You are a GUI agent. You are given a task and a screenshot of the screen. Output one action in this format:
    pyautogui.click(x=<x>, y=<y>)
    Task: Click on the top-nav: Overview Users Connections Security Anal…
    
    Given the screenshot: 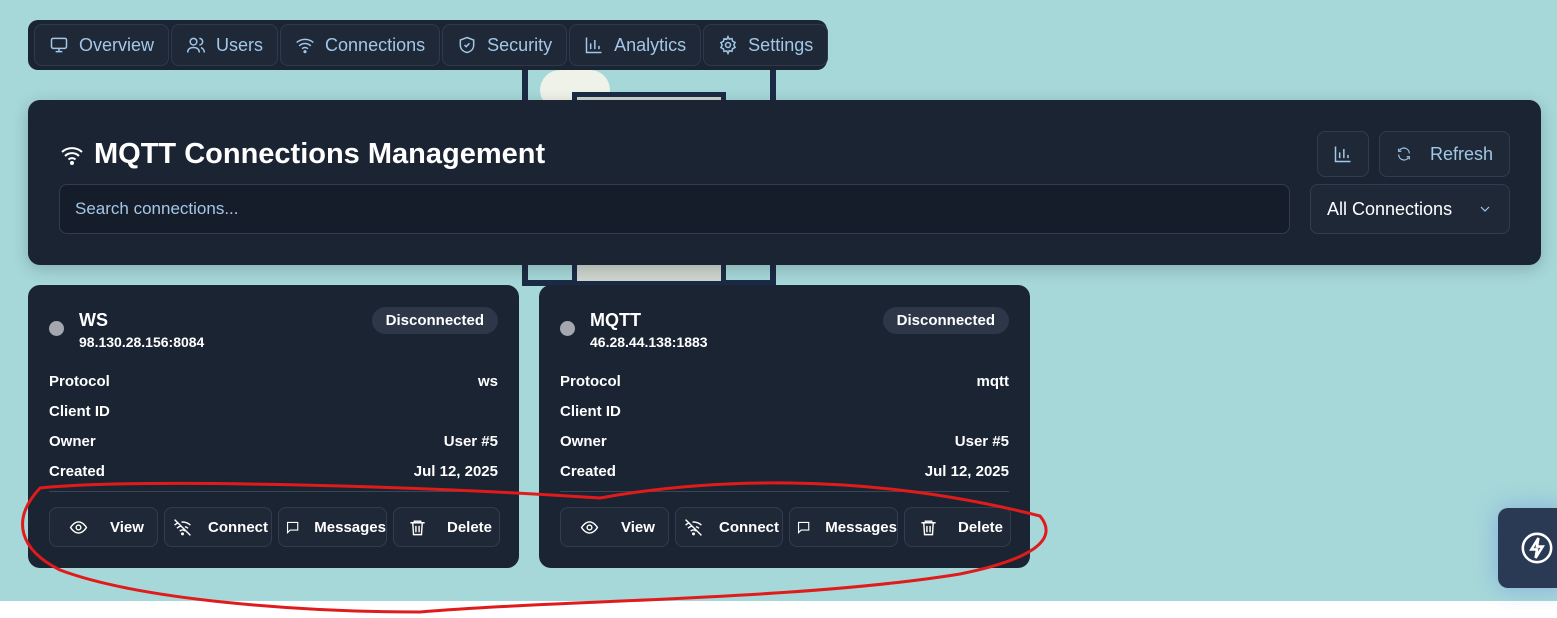 What is the action you would take?
    pyautogui.click(x=428, y=45)
    